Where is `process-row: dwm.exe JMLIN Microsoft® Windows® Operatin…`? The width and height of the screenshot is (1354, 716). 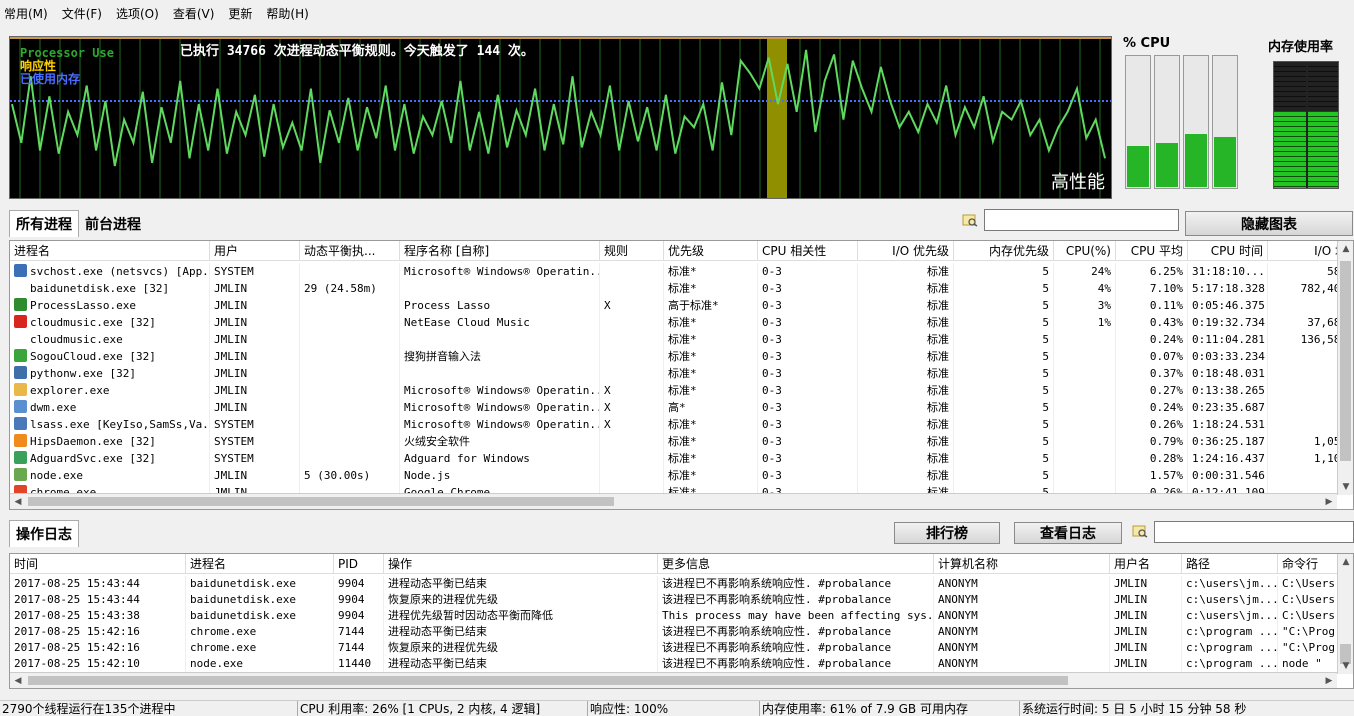 process-row: dwm.exe JMLIN Microsoft® Windows® Operatin… is located at coordinates (673, 407).